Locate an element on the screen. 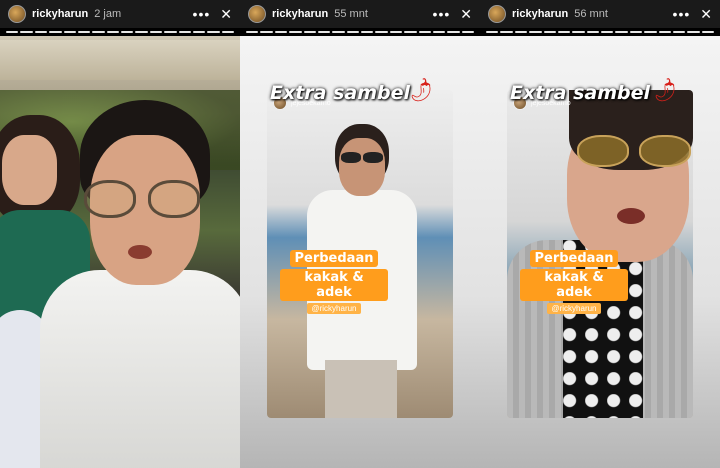 This screenshot has height=468, width=720. timestamp: 56 mnt is located at coordinates (591, 14).